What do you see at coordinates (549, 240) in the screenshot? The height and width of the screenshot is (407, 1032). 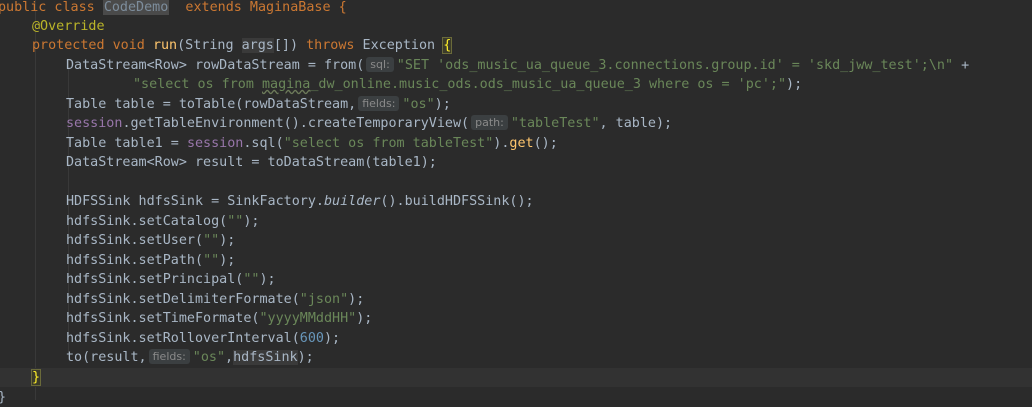 I see `code-line: hdfsSink.setUser("");` at bounding box center [549, 240].